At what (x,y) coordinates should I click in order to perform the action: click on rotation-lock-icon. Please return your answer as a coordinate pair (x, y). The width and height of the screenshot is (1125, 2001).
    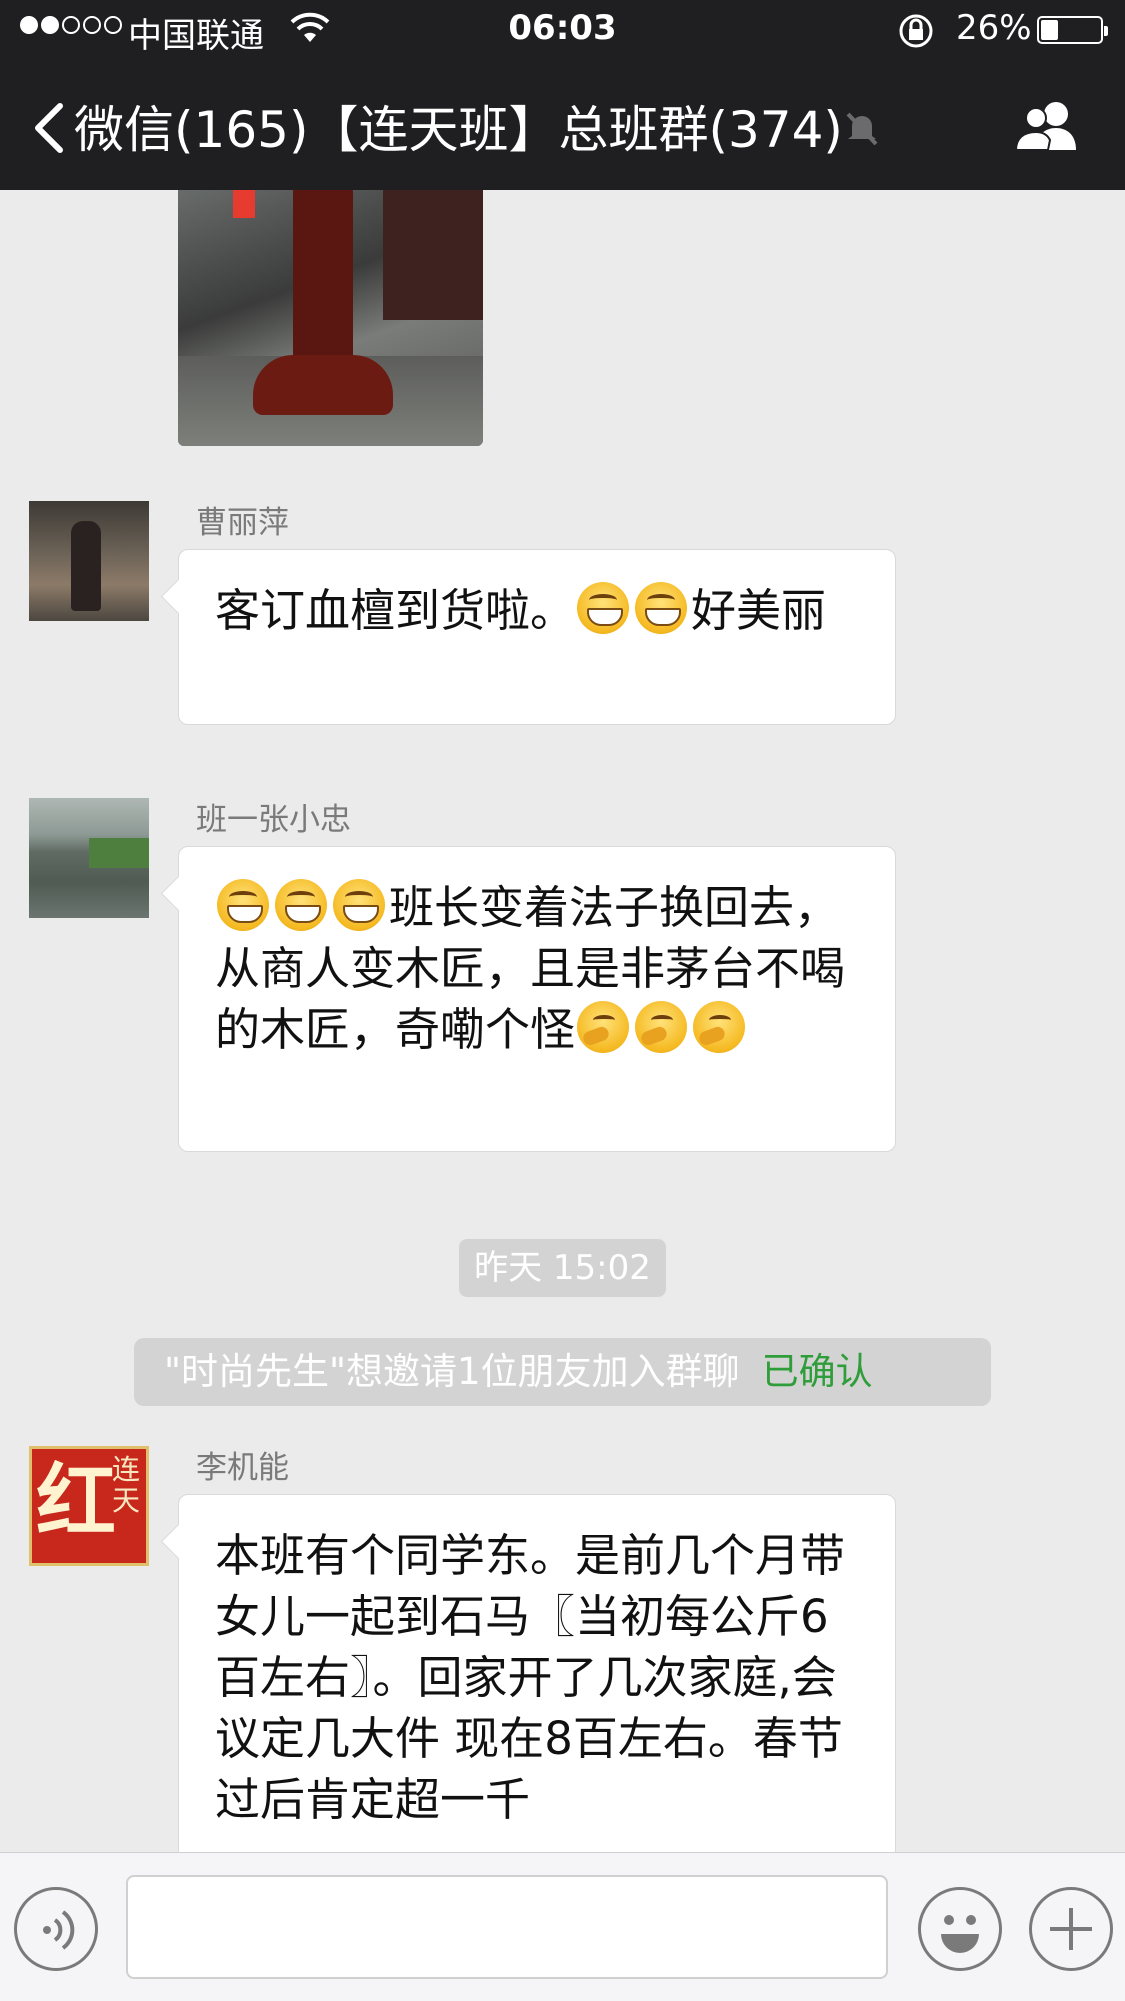
    Looking at the image, I should click on (916, 31).